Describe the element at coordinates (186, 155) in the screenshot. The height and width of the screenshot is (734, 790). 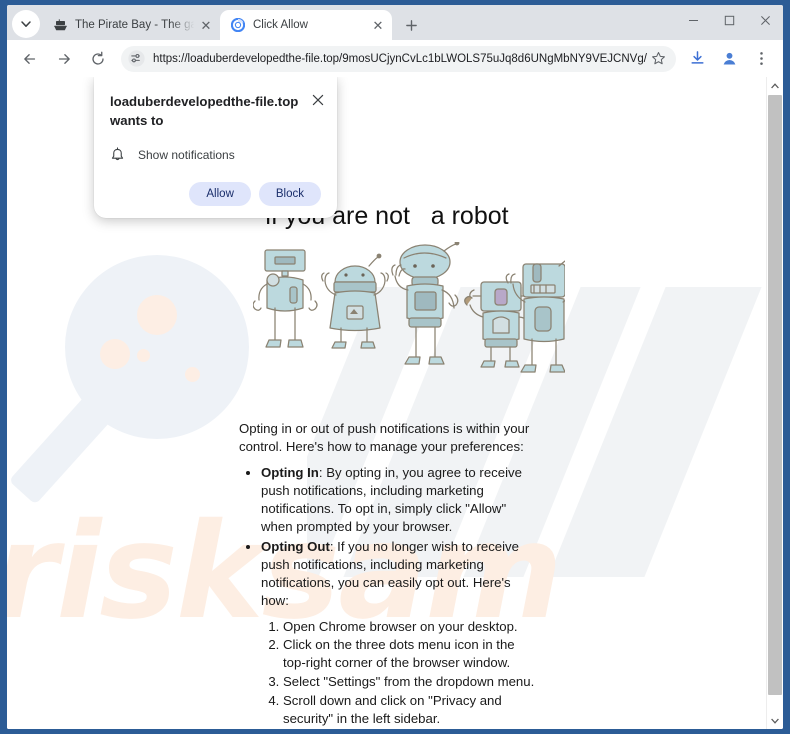
I see `permission-label: Show notifications` at that location.